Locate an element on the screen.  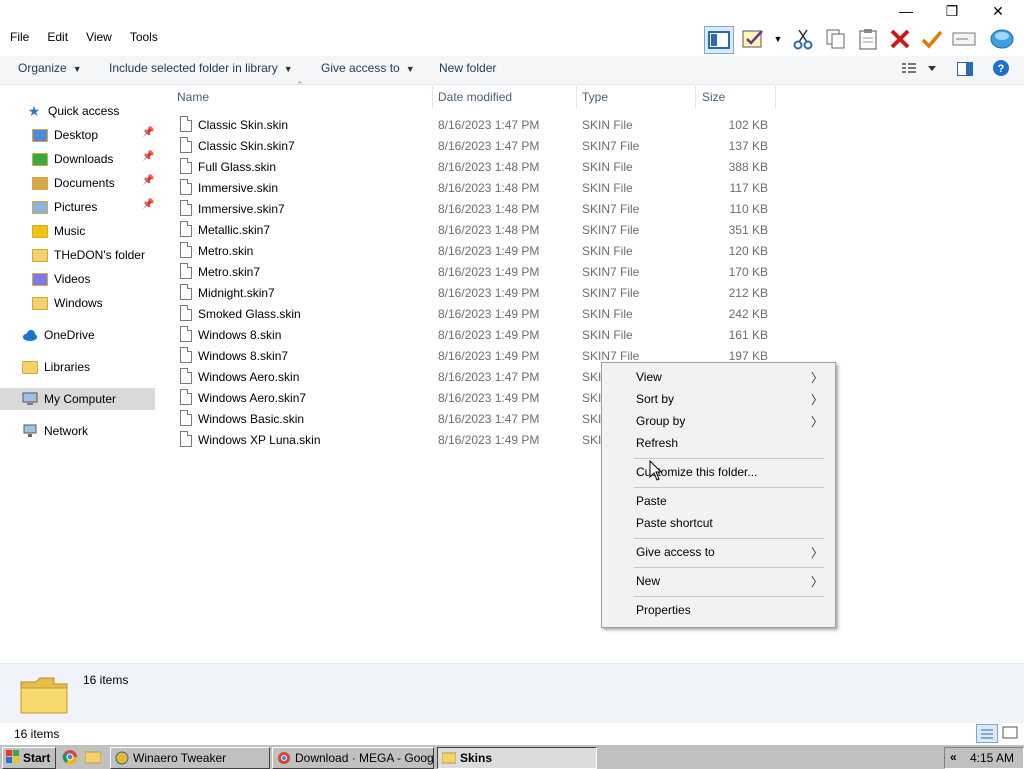
large-icons-view-icon is located at coordinates (1010, 732).